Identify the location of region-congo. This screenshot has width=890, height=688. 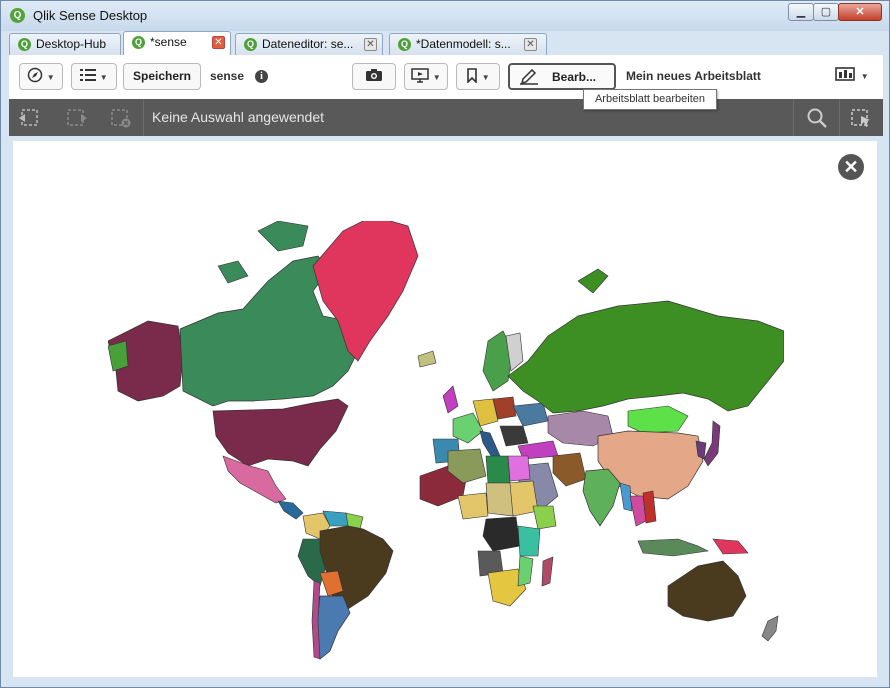
(501, 534).